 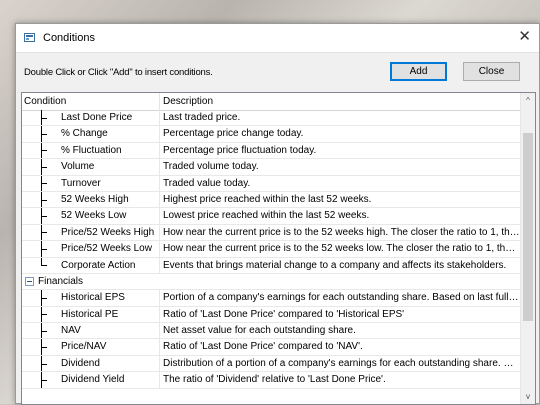 What do you see at coordinates (45, 101) in the screenshot?
I see `column-header-condition: Condition` at bounding box center [45, 101].